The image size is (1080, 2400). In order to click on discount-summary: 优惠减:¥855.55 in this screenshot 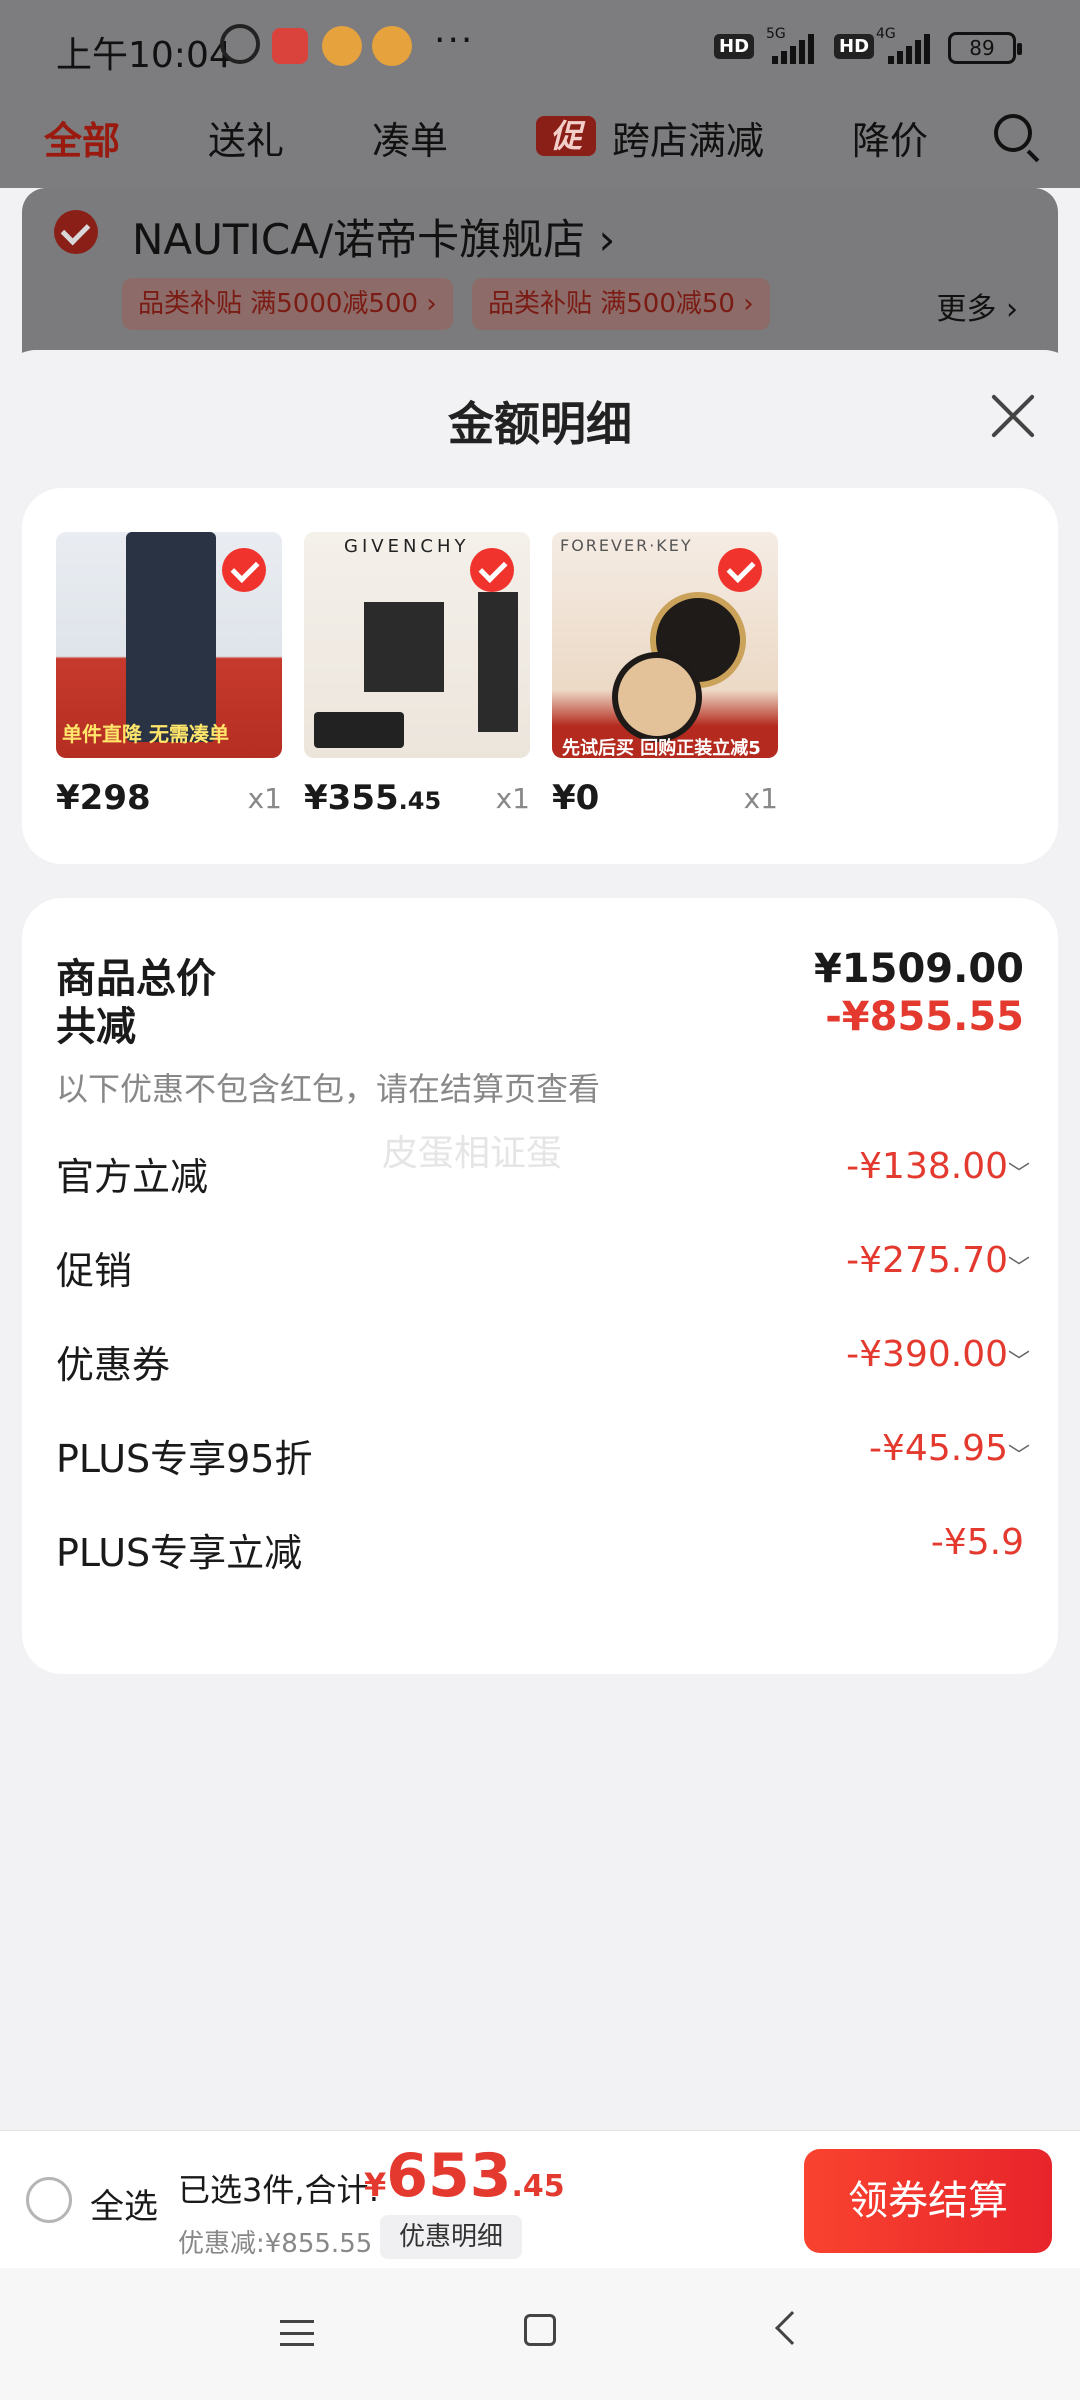, I will do `click(275, 2244)`.